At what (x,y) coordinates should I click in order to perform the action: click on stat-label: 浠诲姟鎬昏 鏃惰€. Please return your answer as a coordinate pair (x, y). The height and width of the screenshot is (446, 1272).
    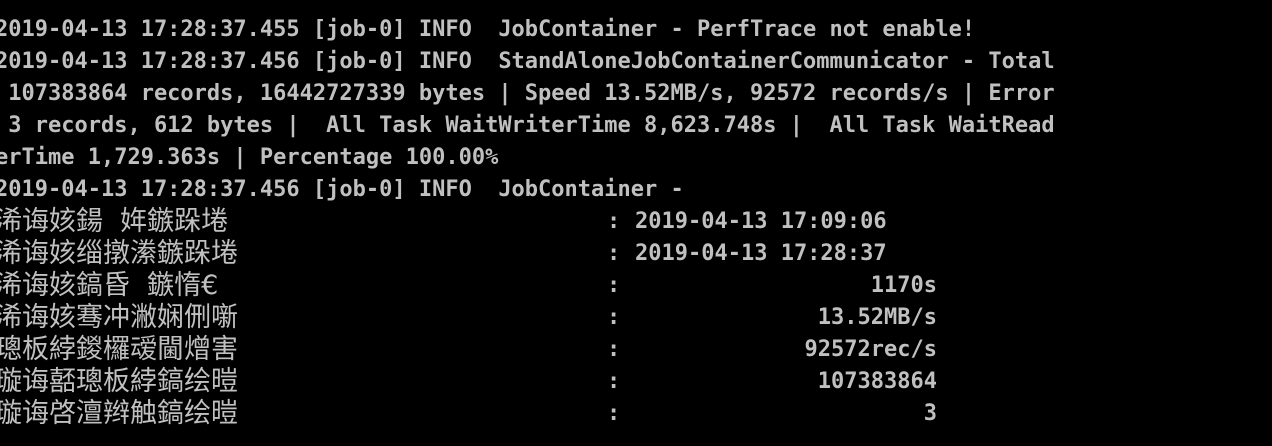
    Looking at the image, I should click on (109, 285).